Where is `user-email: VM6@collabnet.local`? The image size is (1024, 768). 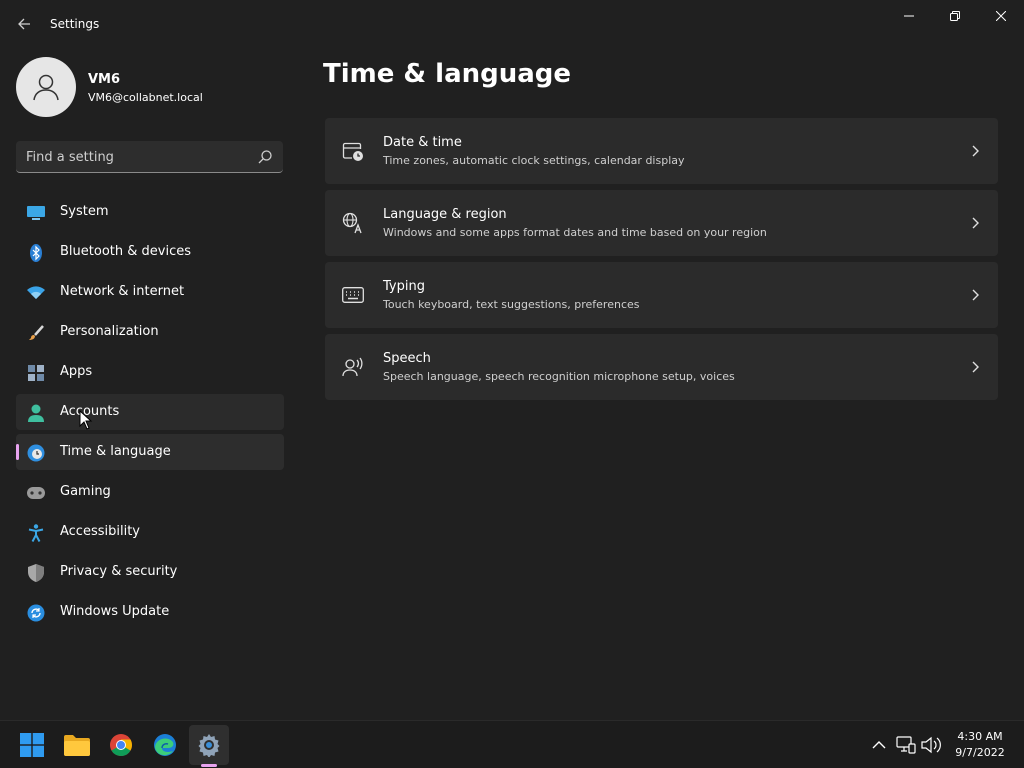
user-email: VM6@collabnet.local is located at coordinates (145, 97).